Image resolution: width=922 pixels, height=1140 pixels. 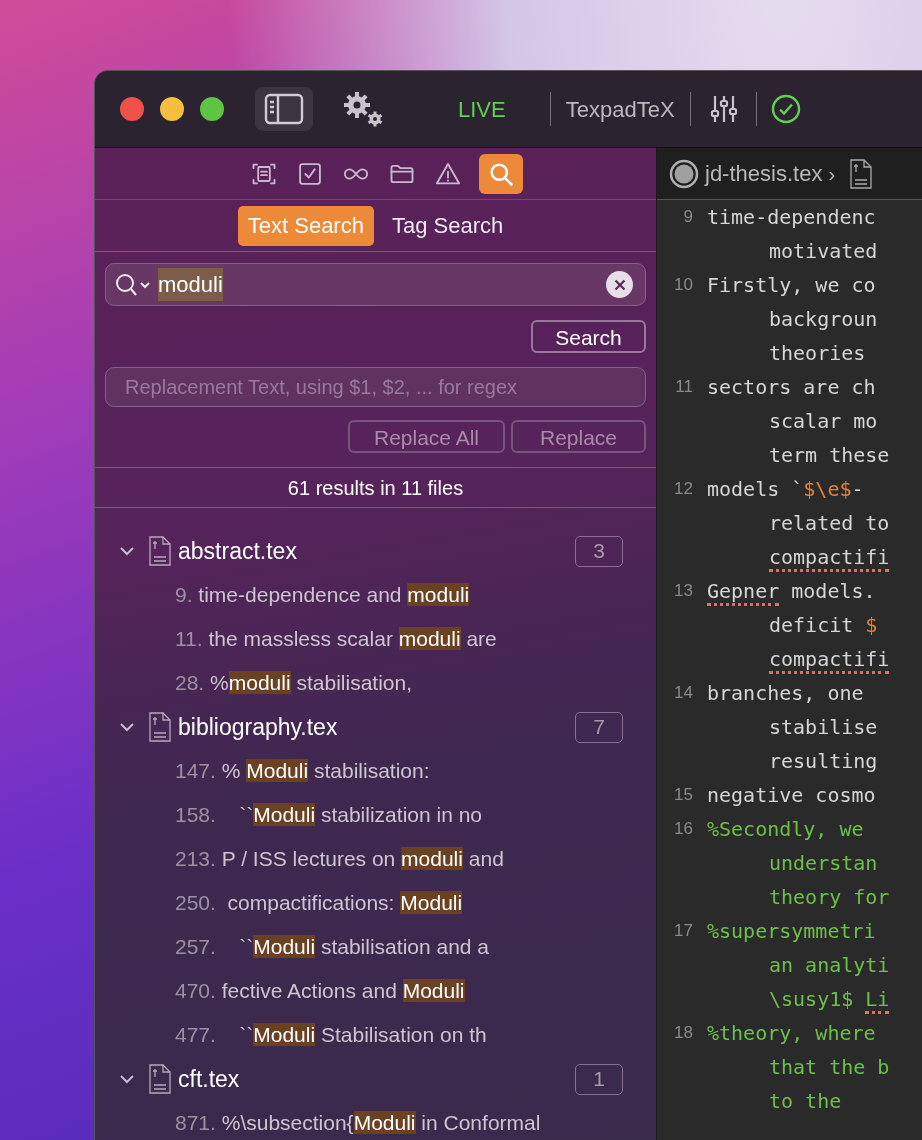 I want to click on code-line: stabilise, so click(x=823, y=727).